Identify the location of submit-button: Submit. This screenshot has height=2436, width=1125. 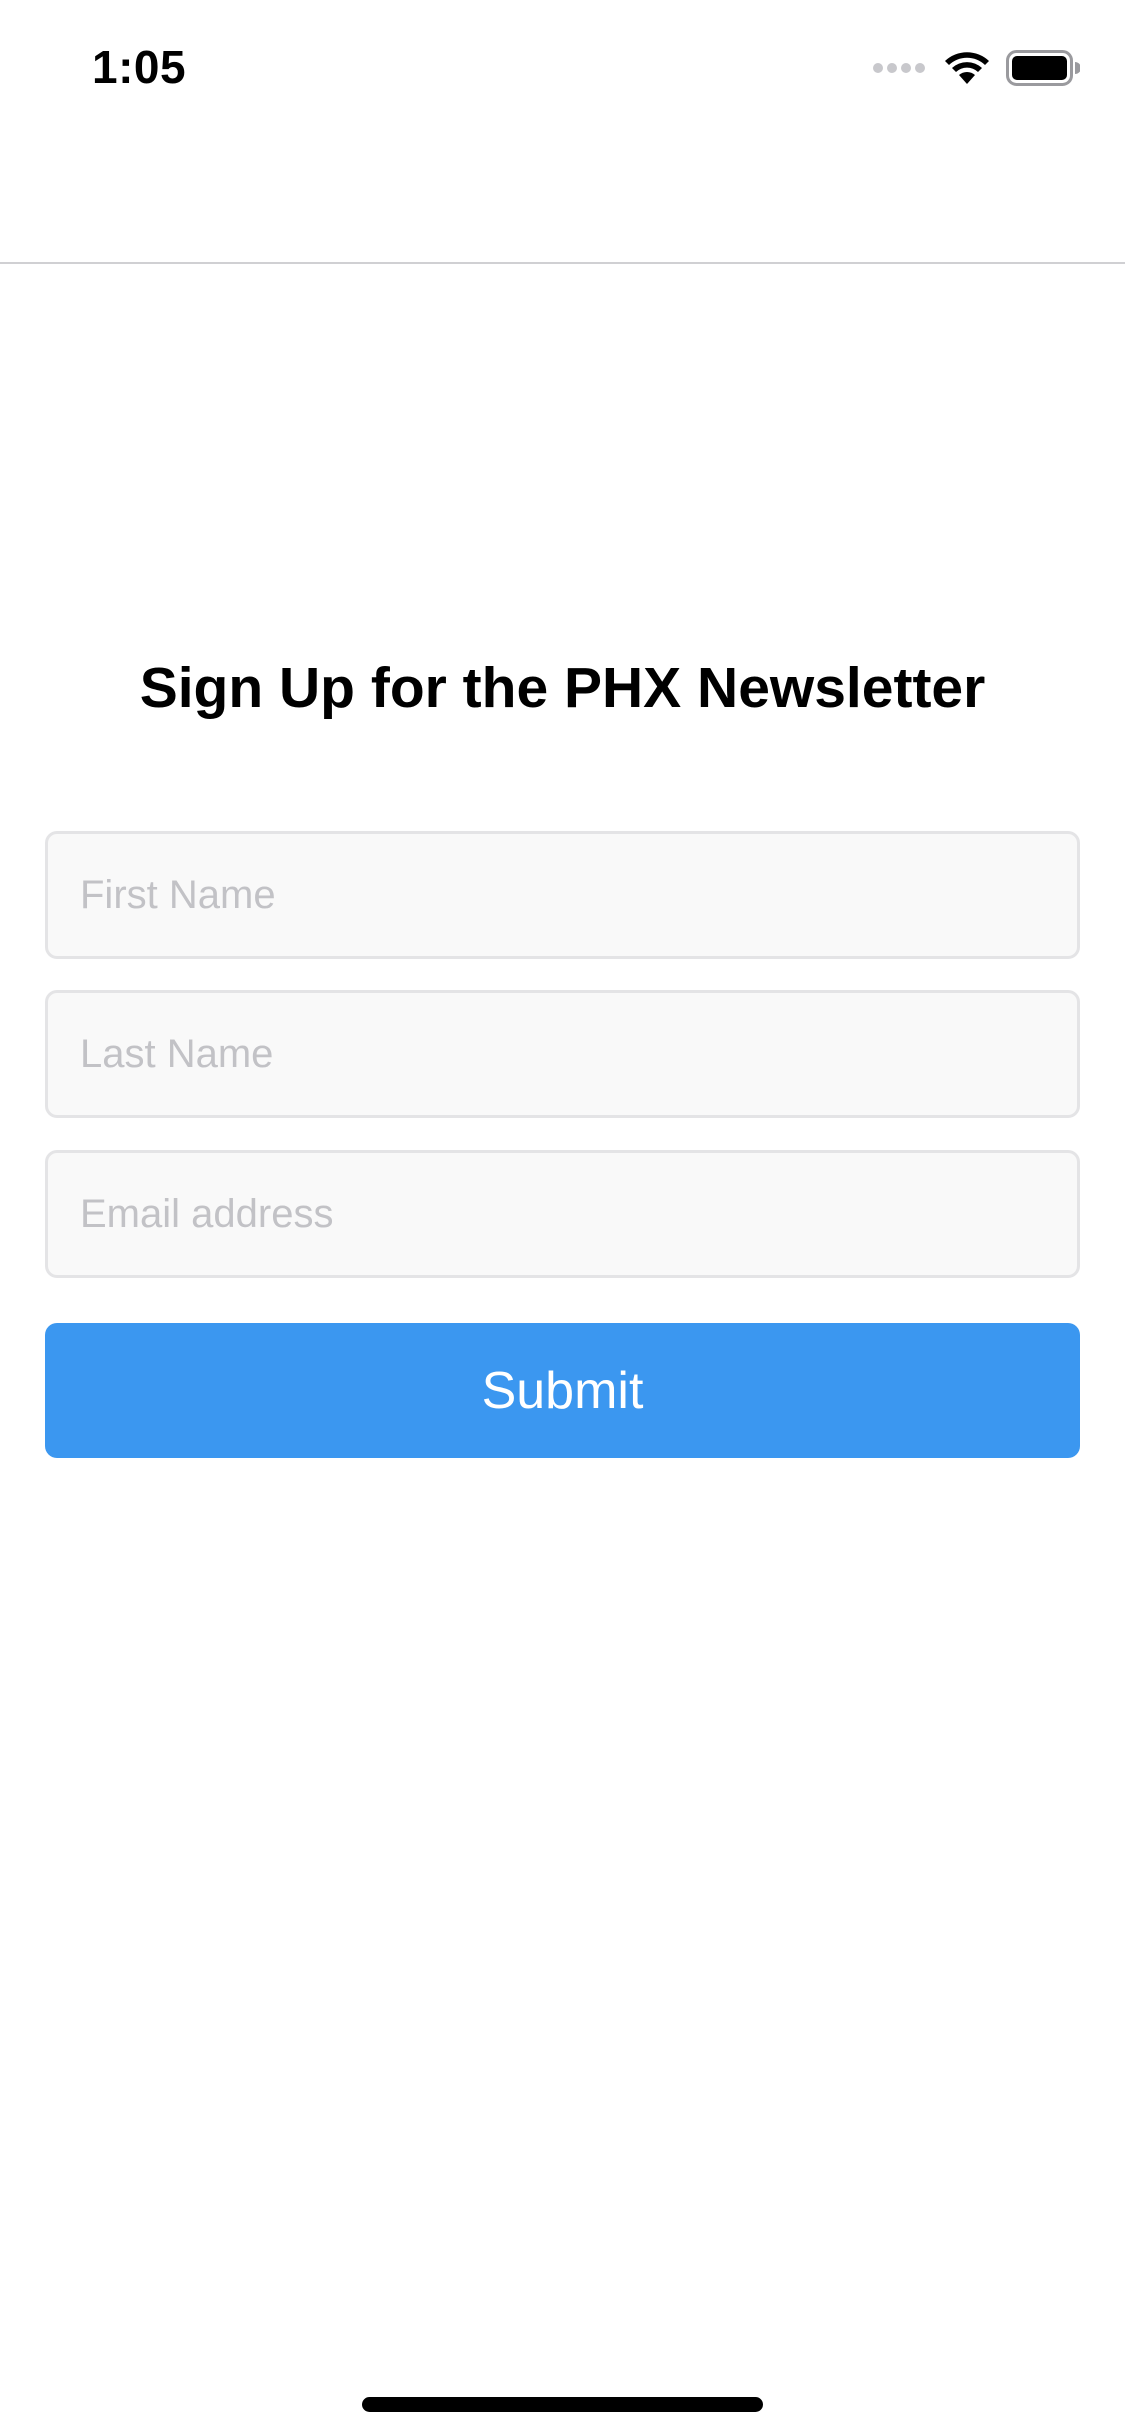
(562, 1390).